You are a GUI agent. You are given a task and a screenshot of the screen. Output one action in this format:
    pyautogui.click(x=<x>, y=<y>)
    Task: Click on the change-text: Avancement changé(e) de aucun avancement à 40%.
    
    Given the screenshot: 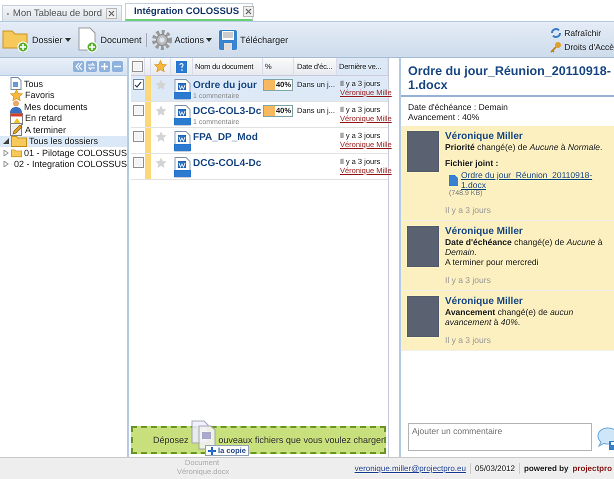 What is the action you would take?
    pyautogui.click(x=509, y=317)
    